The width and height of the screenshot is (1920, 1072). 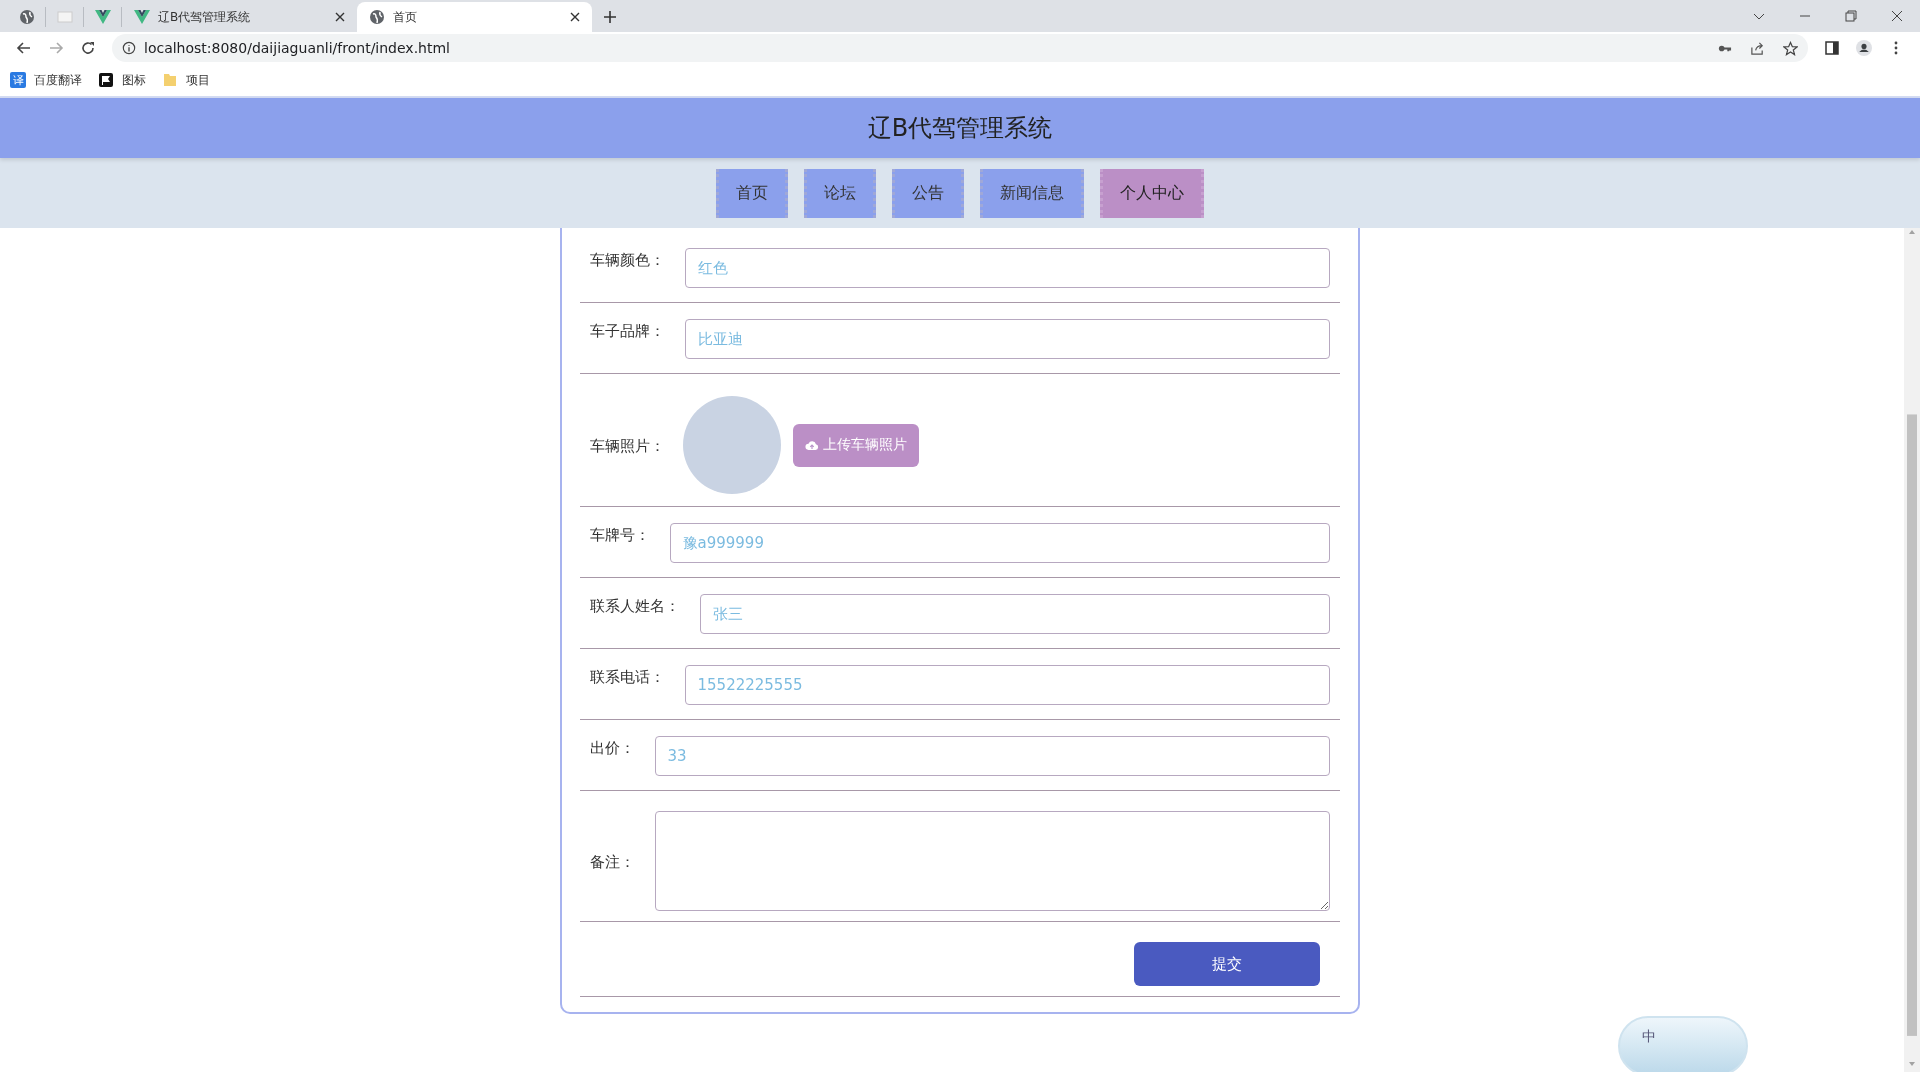 I want to click on field-label: 车辆照片：, so click(x=627, y=446).